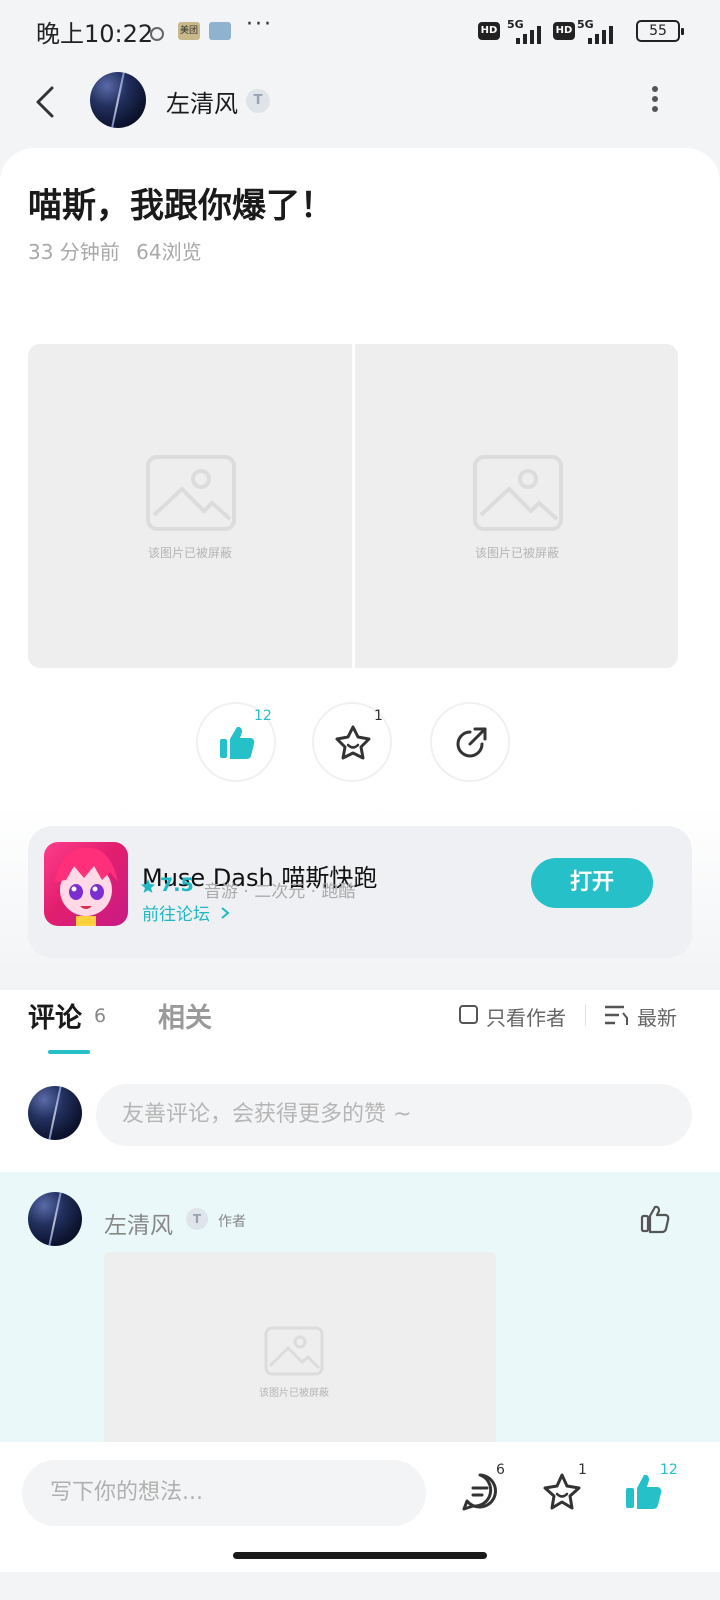  What do you see at coordinates (500, 1470) in the screenshot?
I see `bottom-comment-count: 6` at bounding box center [500, 1470].